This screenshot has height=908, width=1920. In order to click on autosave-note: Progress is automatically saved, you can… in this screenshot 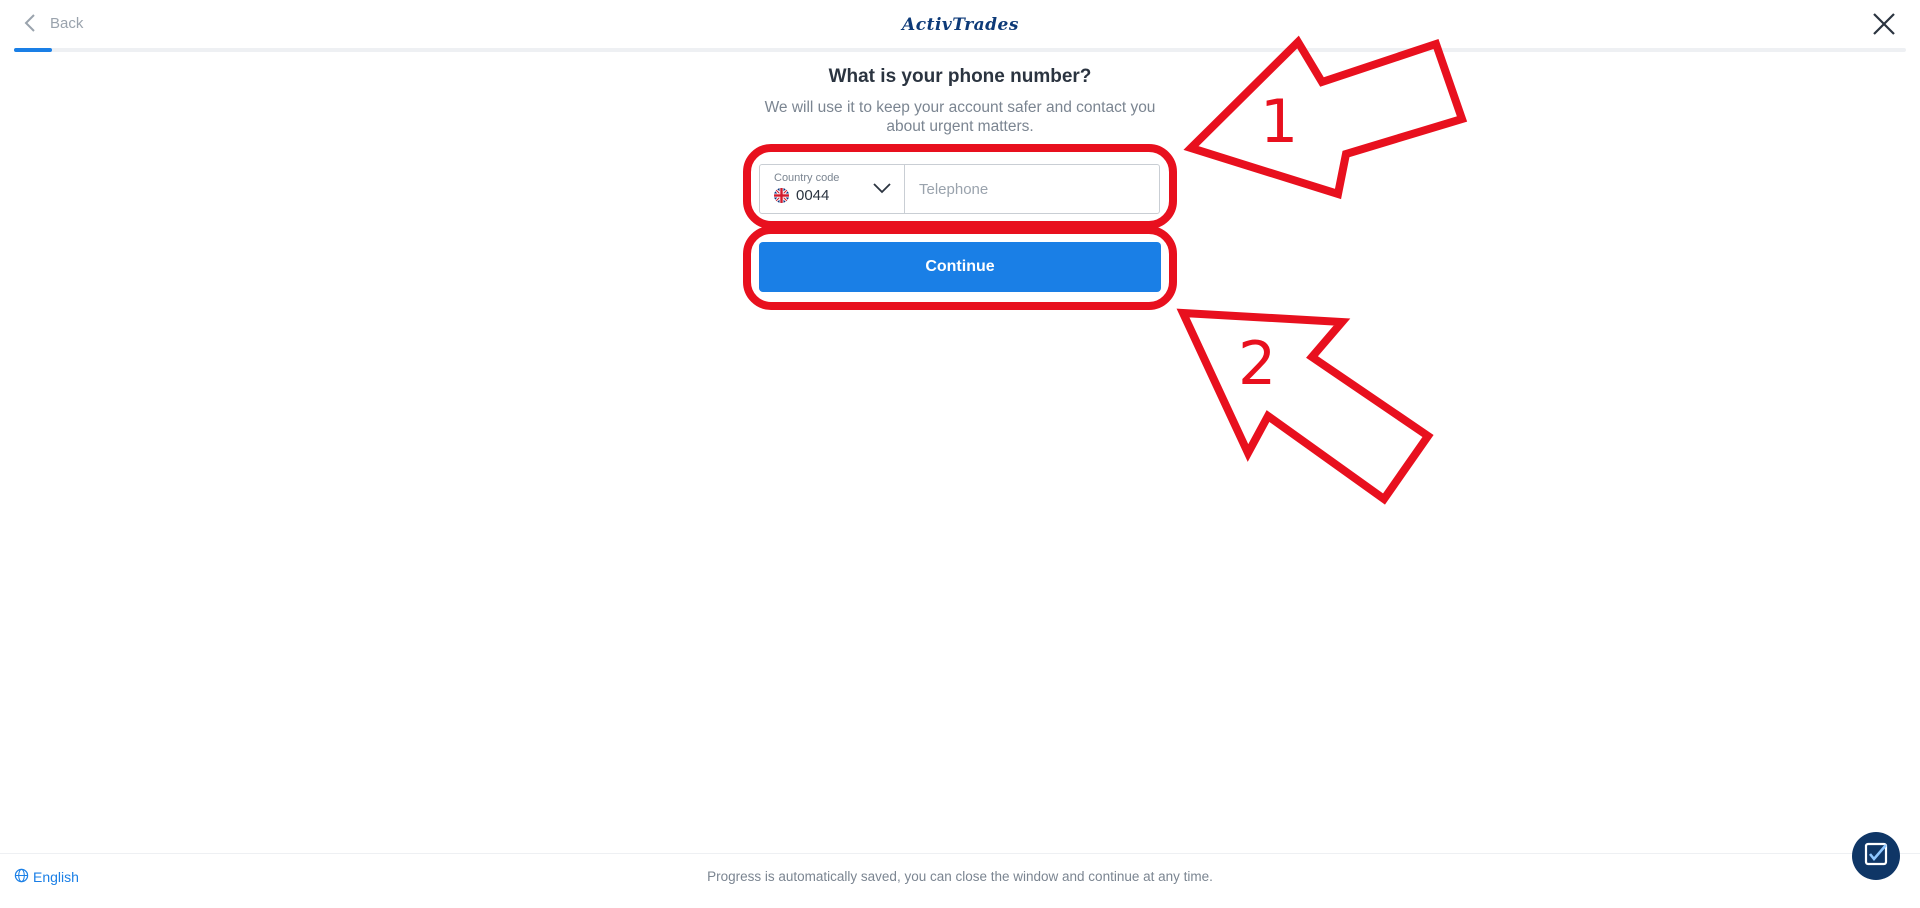, I will do `click(960, 876)`.